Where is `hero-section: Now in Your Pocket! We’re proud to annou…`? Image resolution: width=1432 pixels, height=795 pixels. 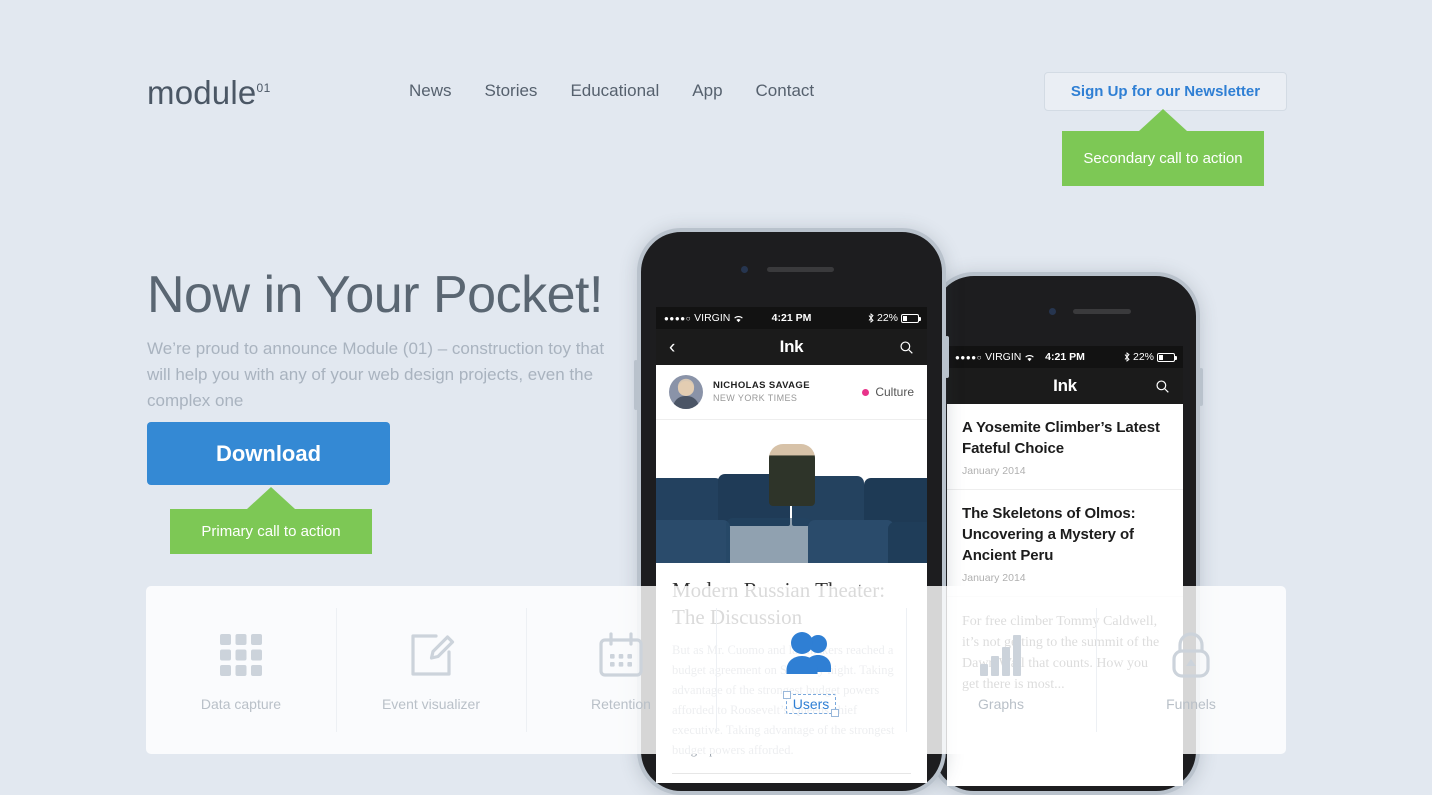
hero-section: Now in Your Pocket! We’re proud to annou… is located at coordinates (387, 339).